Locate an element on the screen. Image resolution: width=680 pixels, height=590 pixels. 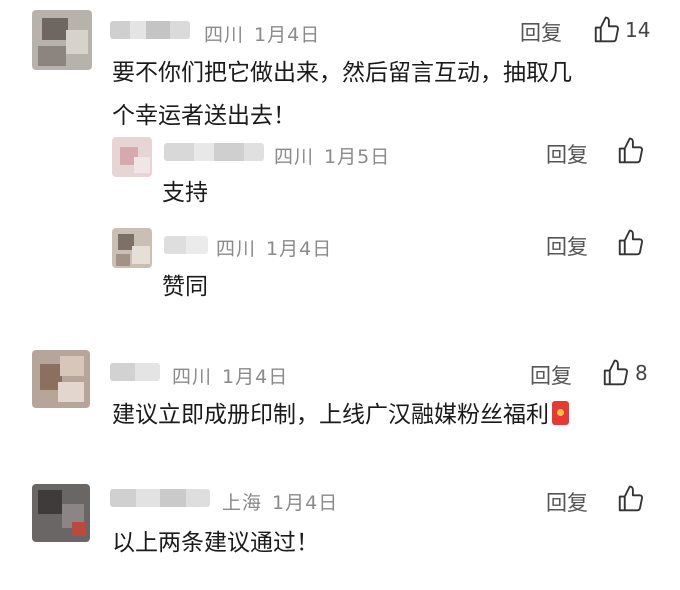
like-button: 8 is located at coordinates (624, 373).